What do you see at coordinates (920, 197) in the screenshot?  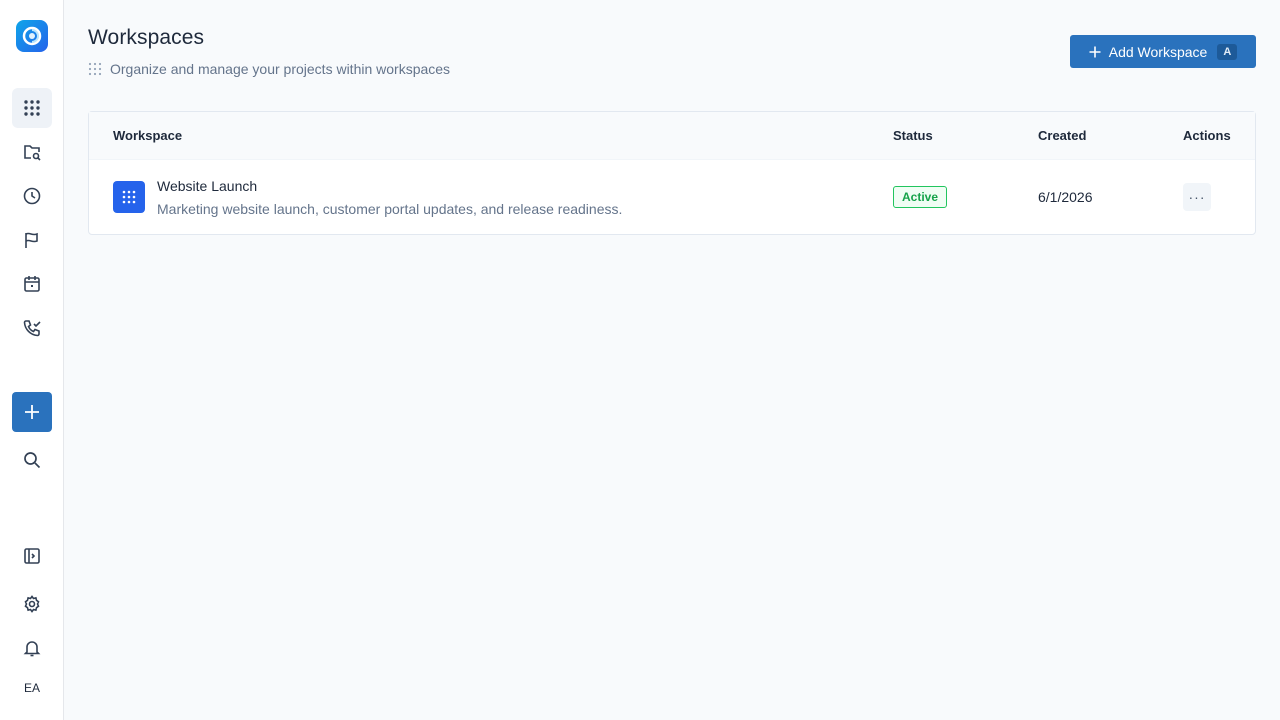 I see `status-badge: Active` at bounding box center [920, 197].